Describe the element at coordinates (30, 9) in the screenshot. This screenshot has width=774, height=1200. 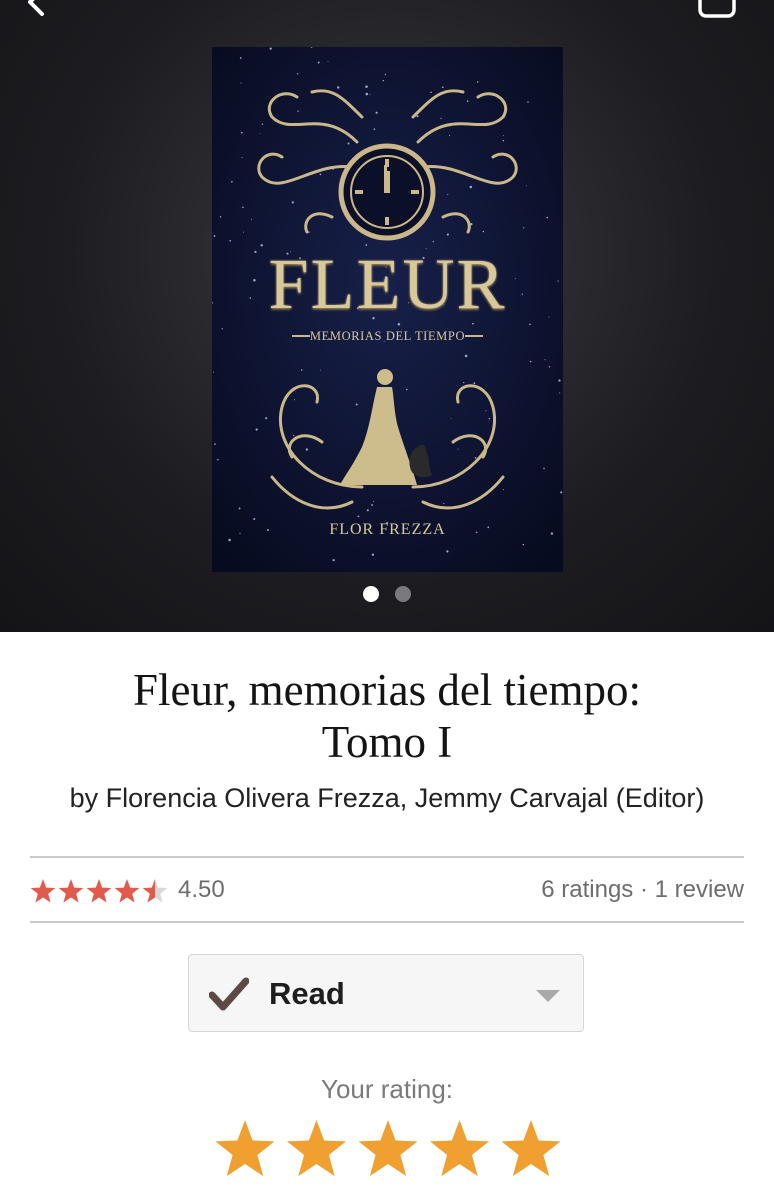
I see `back-chevron-icon` at that location.